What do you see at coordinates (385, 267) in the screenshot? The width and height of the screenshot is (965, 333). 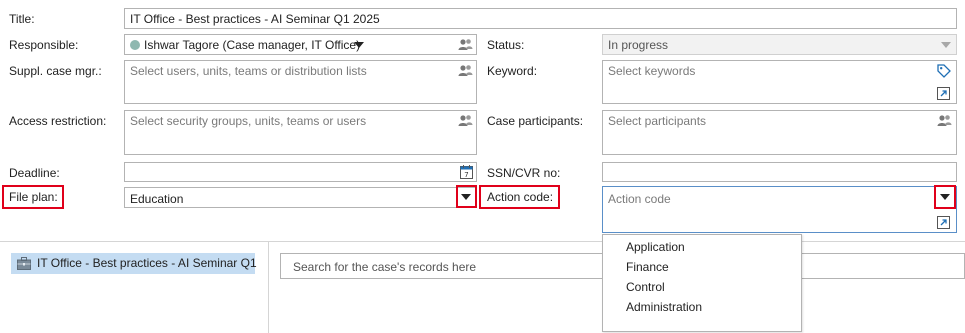 I see `records-search-placeholder: Search for the case's records here` at bounding box center [385, 267].